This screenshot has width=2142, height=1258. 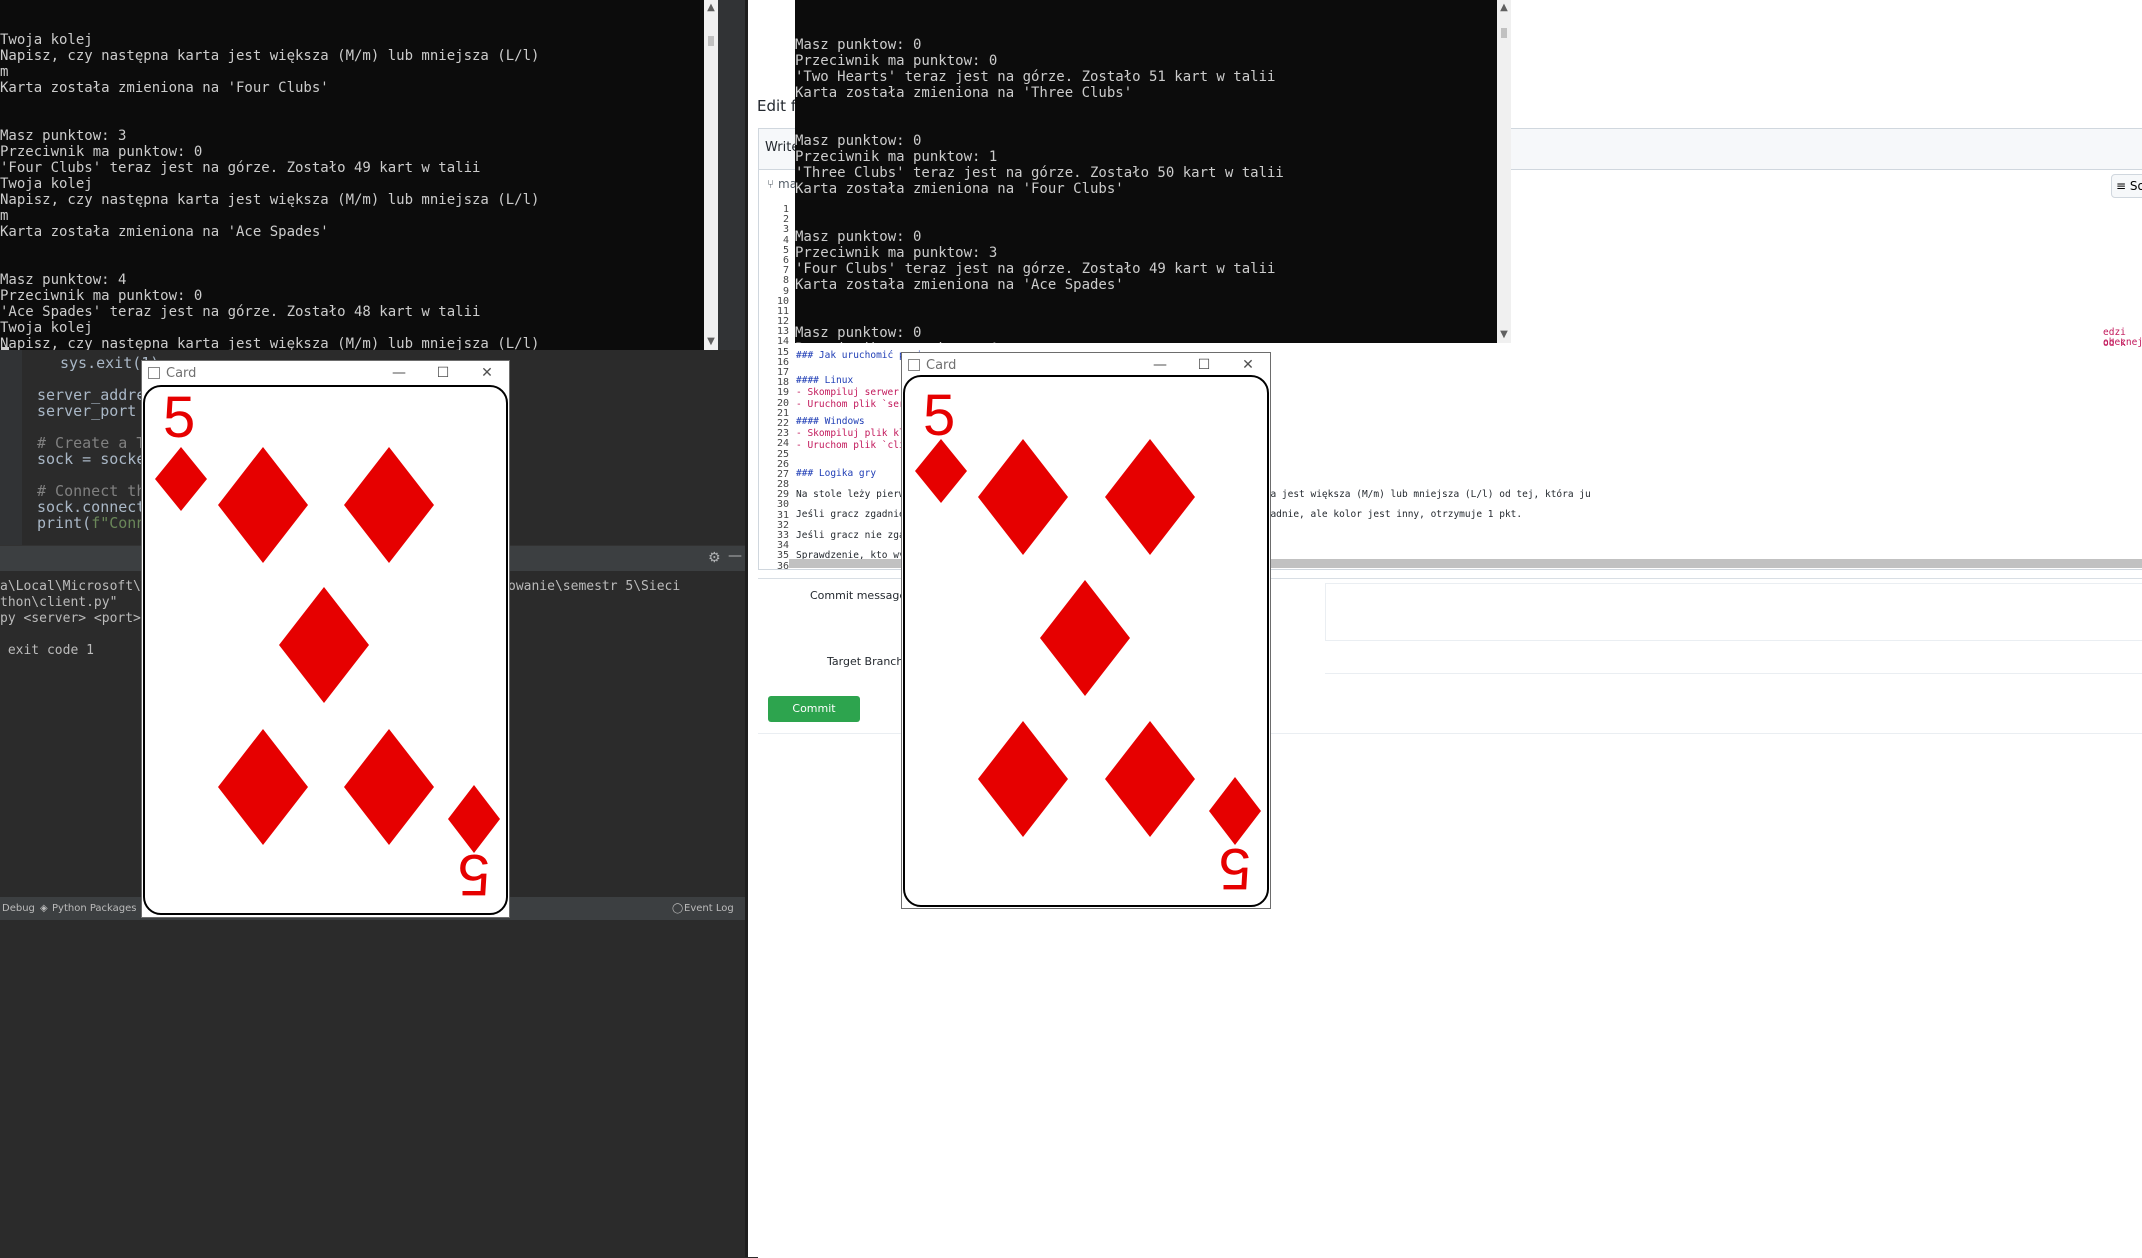 I want to click on commit-button: Commit changes, so click(x=814, y=718).